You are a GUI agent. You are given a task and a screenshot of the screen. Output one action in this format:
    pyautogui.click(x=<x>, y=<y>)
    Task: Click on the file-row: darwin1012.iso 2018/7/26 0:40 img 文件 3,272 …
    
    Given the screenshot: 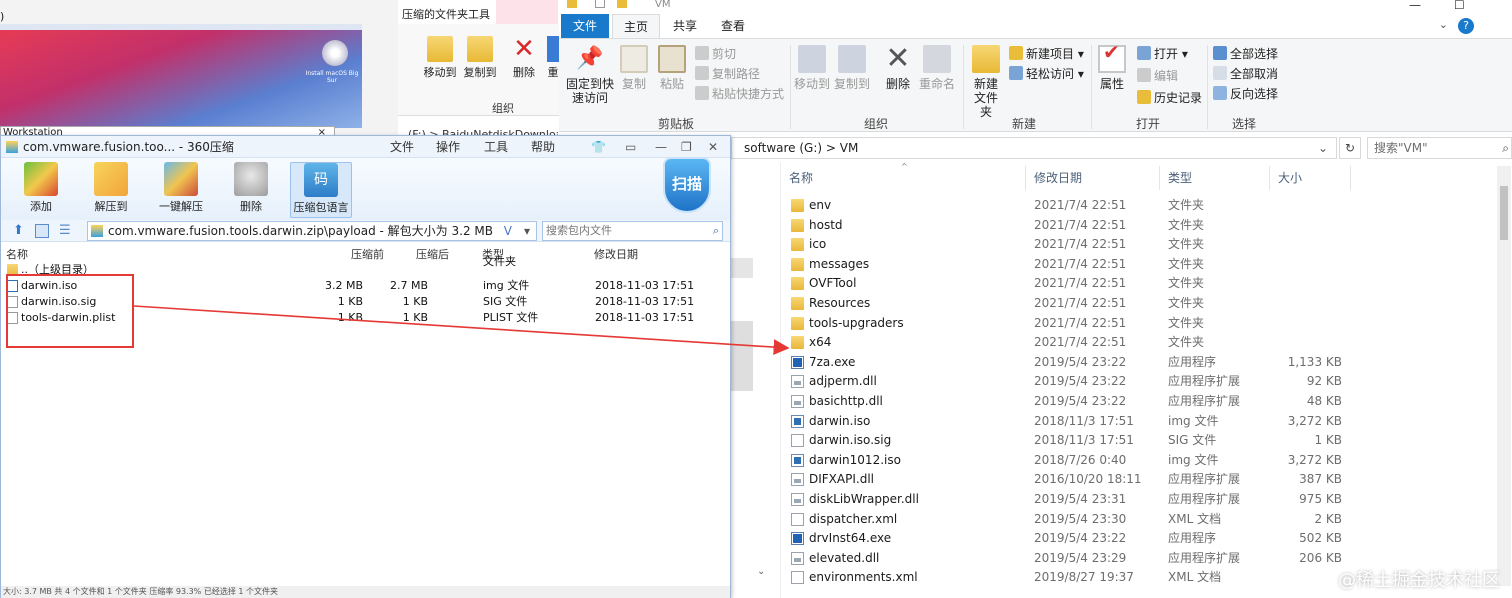 What is the action you would take?
    pyautogui.click(x=1066, y=461)
    